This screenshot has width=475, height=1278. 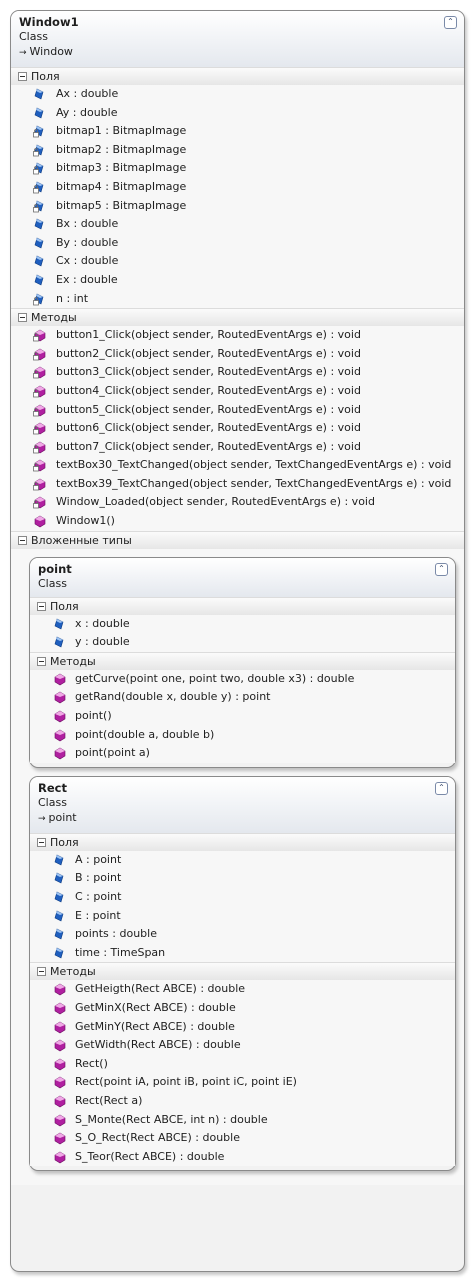 I want to click on member-row: point(double a, double b), so click(x=242, y=735).